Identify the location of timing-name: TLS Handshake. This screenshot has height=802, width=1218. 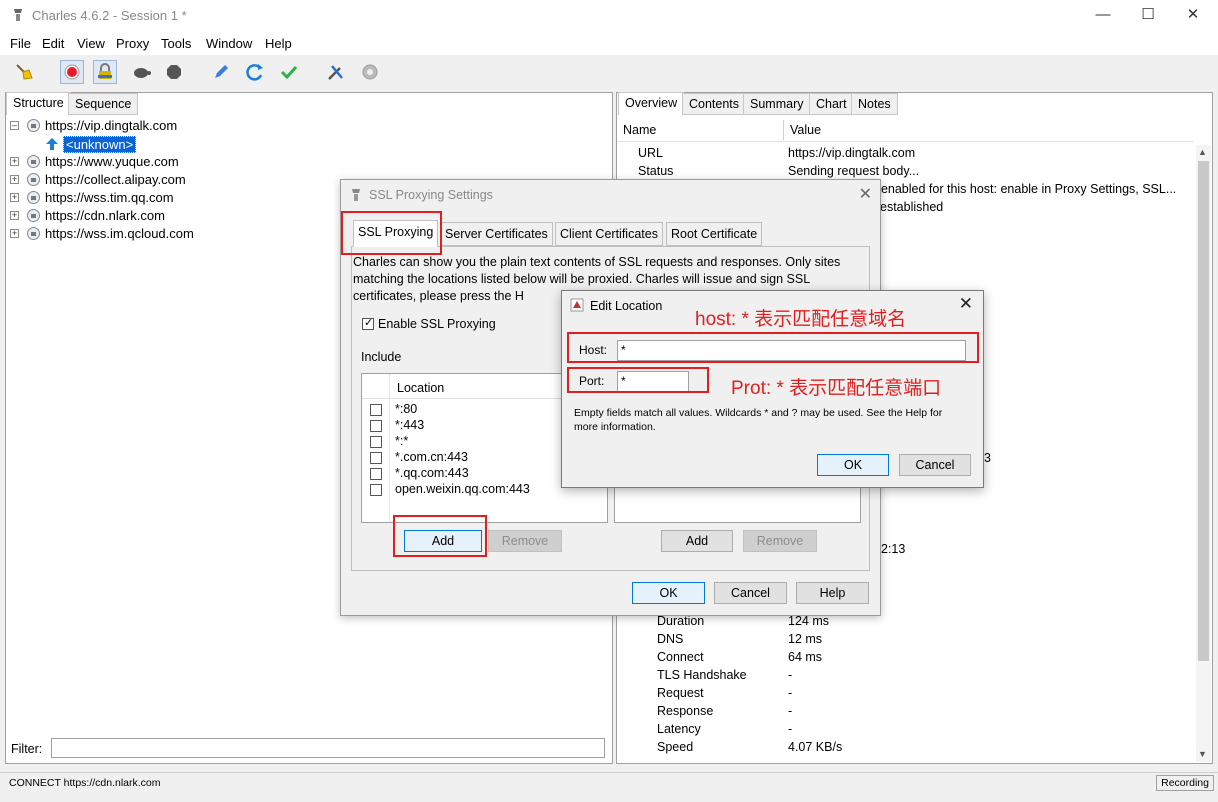
(702, 675).